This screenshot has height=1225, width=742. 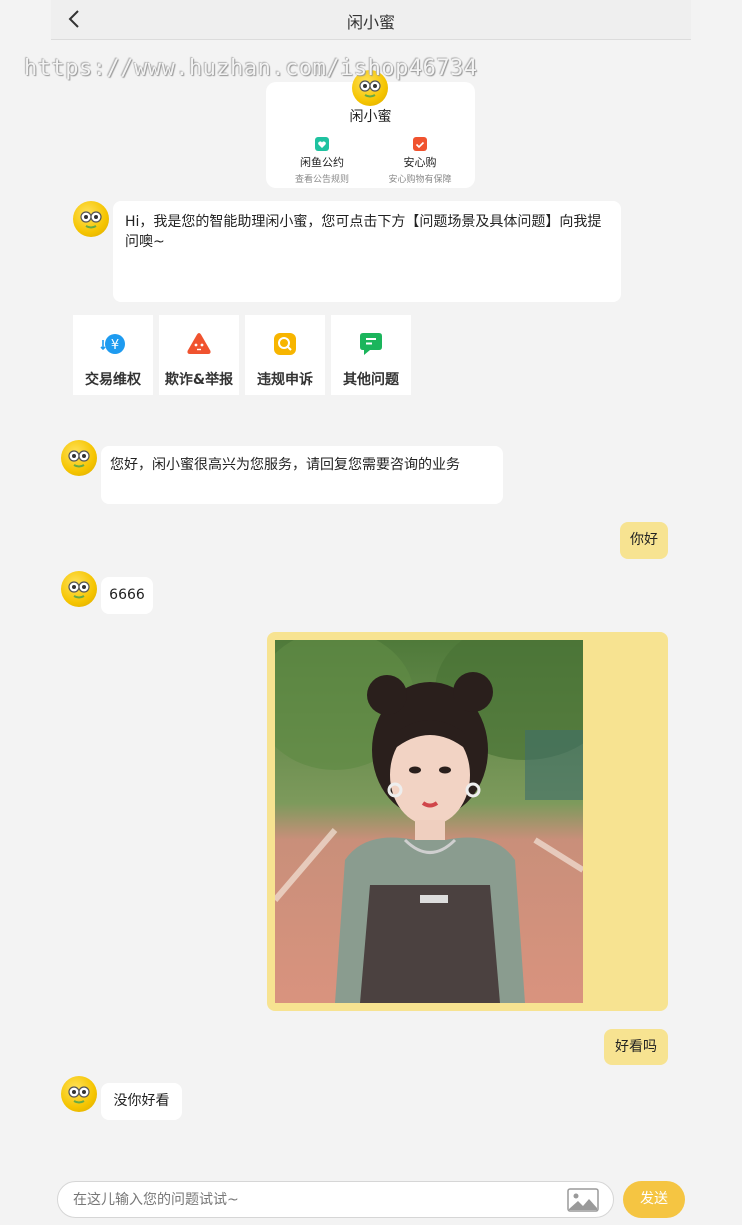 I want to click on card-item-convention: 闲鱼公约 查看公告规则, so click(x=322, y=161).